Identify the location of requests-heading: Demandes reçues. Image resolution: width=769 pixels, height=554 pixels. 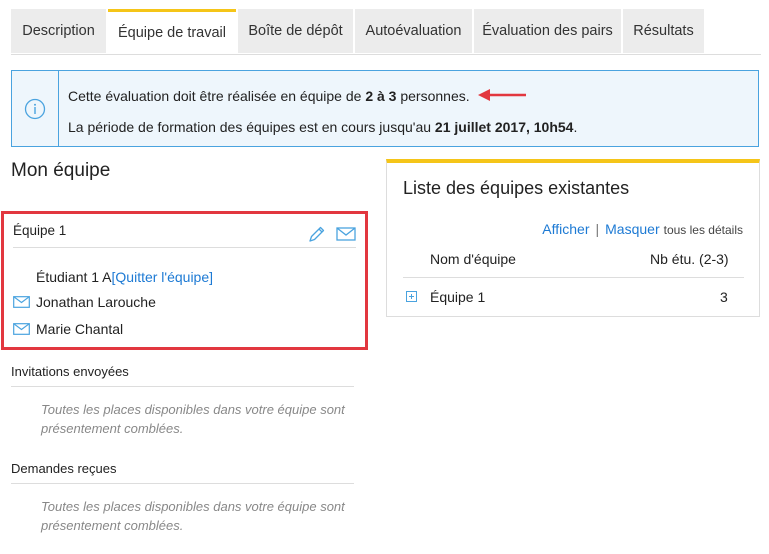
(64, 468).